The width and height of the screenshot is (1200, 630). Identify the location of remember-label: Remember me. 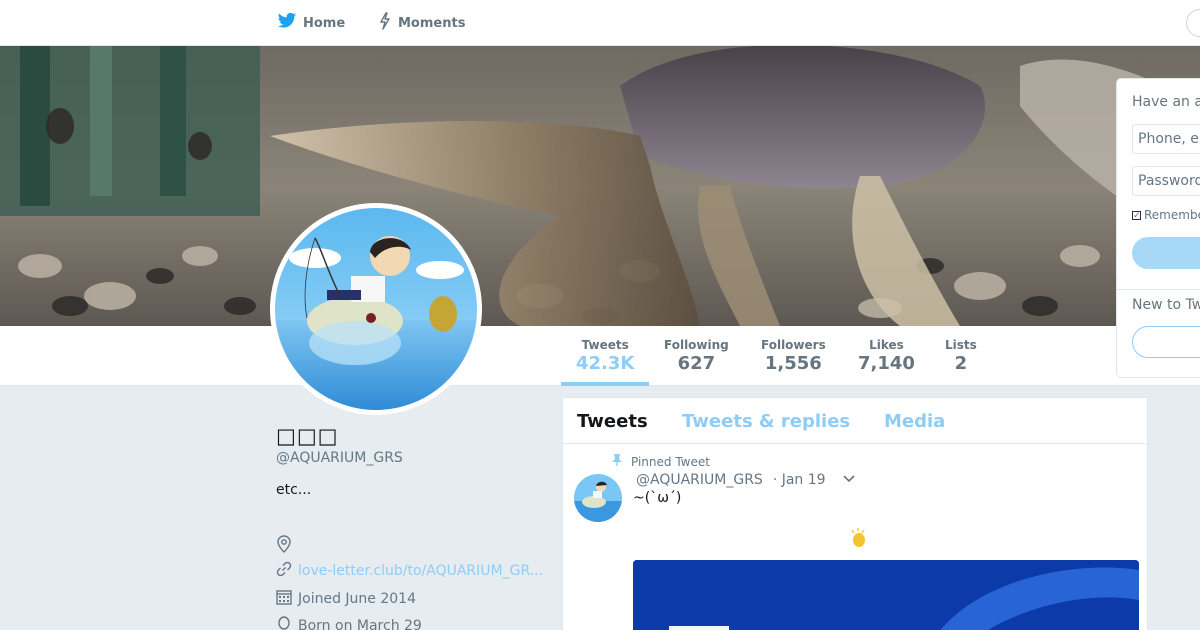
(1172, 215).